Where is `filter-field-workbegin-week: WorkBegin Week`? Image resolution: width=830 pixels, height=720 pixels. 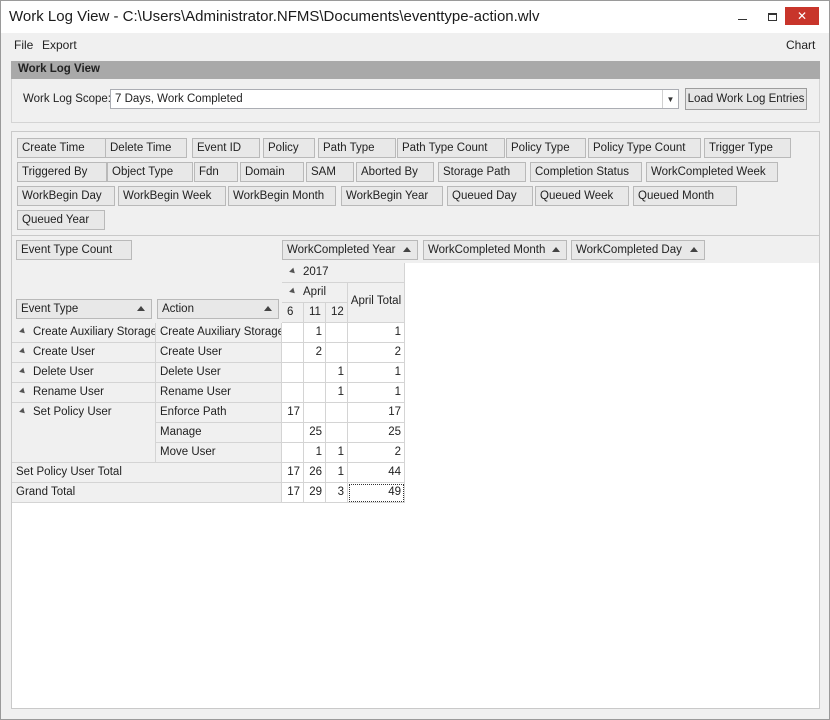 filter-field-workbegin-week: WorkBegin Week is located at coordinates (172, 196).